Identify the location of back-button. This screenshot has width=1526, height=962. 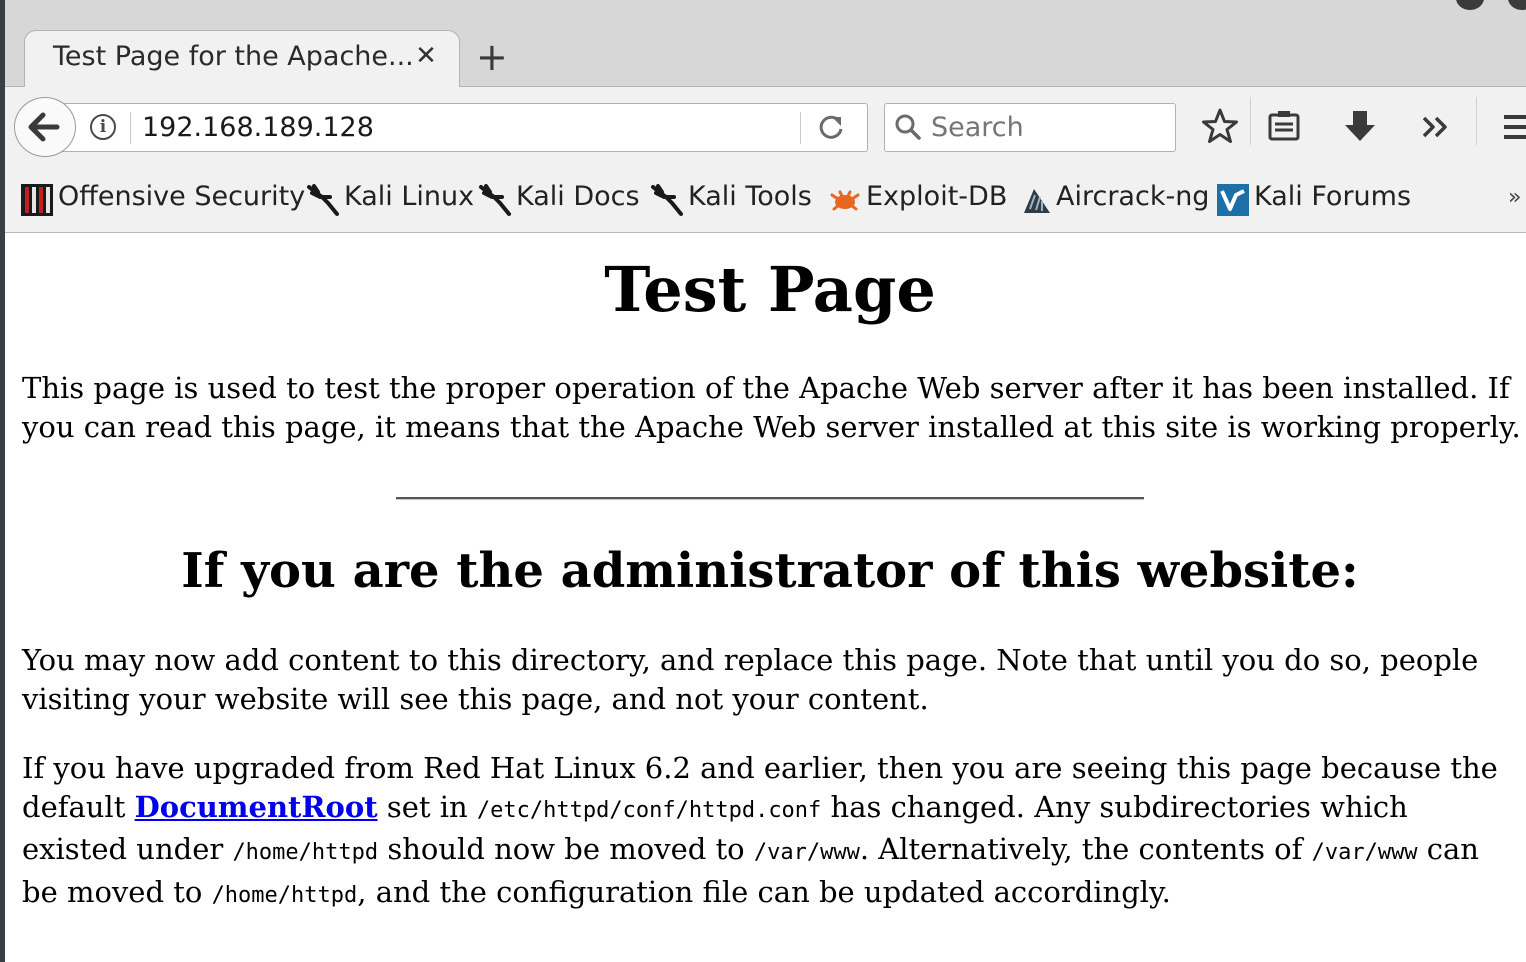
(45, 127).